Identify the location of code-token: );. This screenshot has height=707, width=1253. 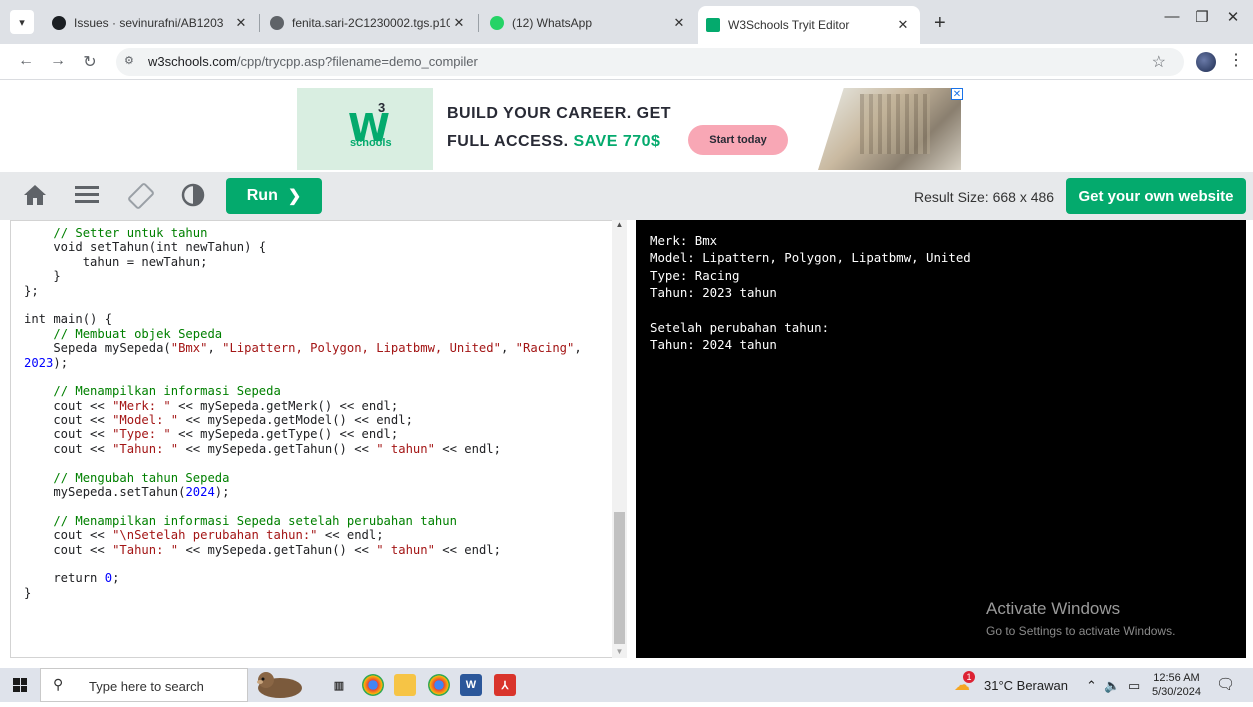
(61, 362).